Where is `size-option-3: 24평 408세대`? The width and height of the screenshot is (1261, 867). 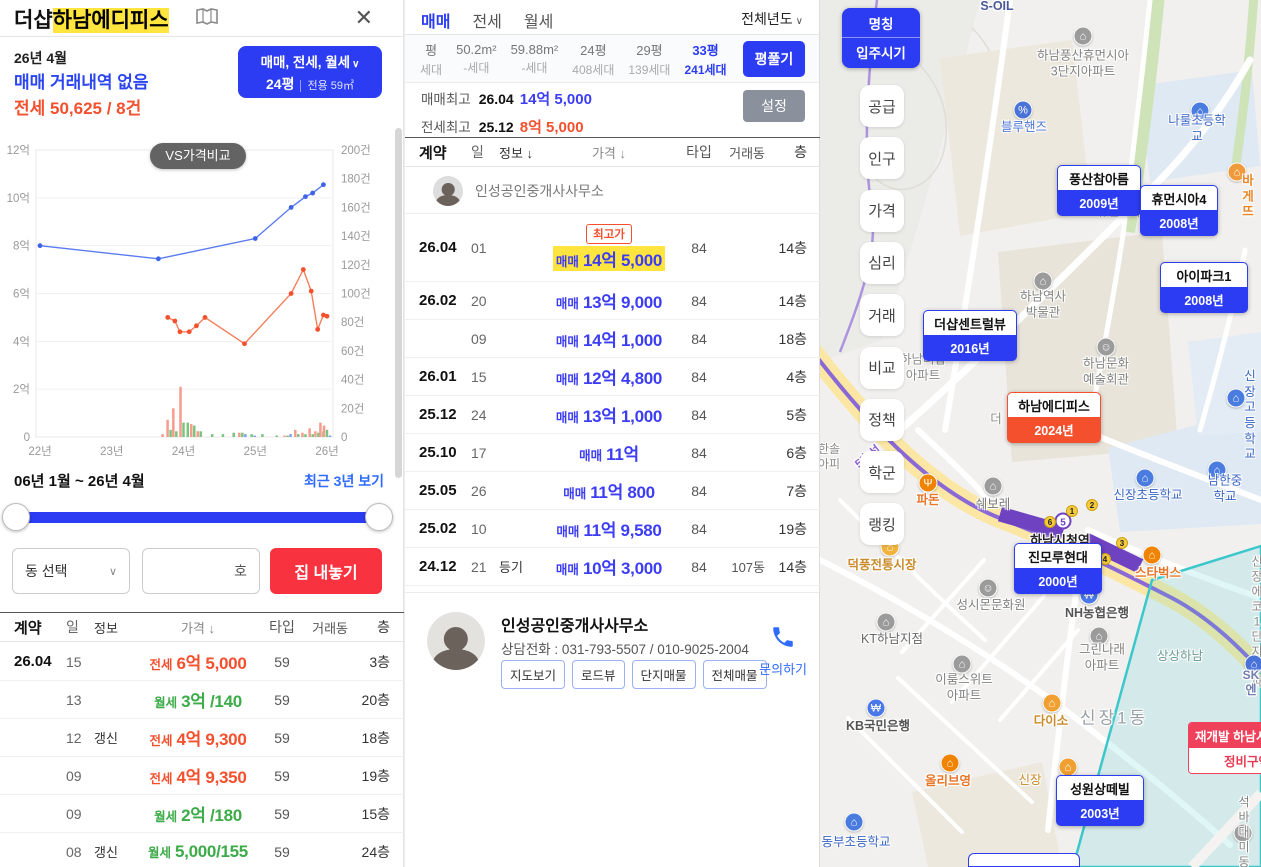 size-option-3: 24평 408세대 is located at coordinates (593, 59).